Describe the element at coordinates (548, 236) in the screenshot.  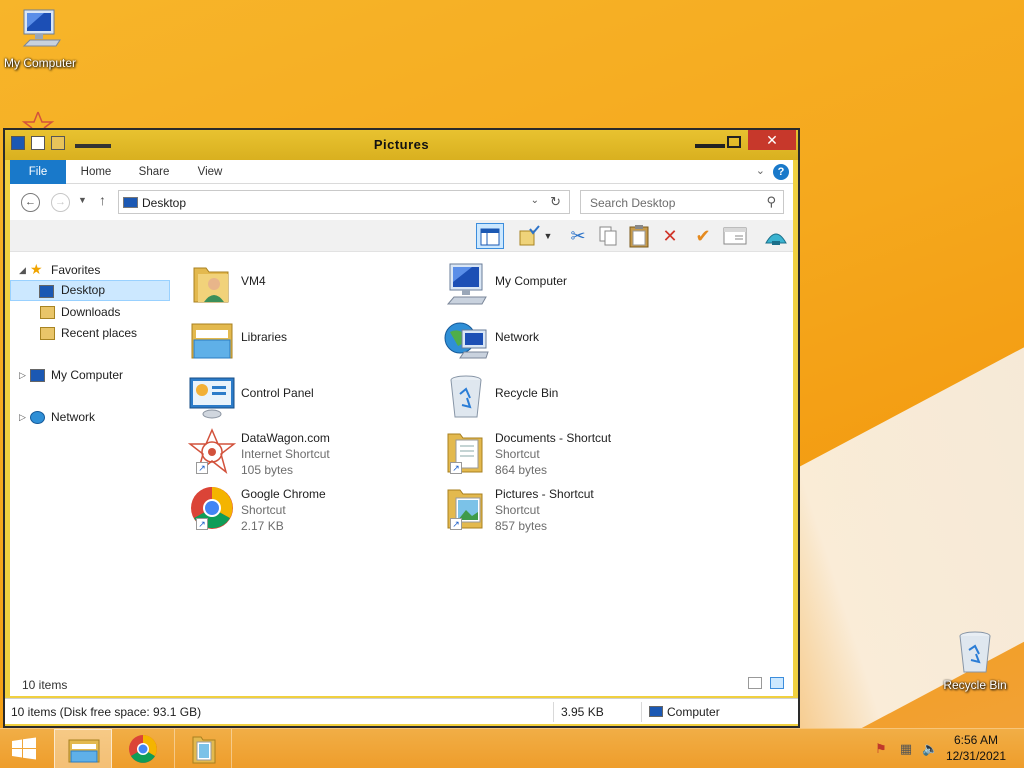
I see `dropdown-icon: ▼` at that location.